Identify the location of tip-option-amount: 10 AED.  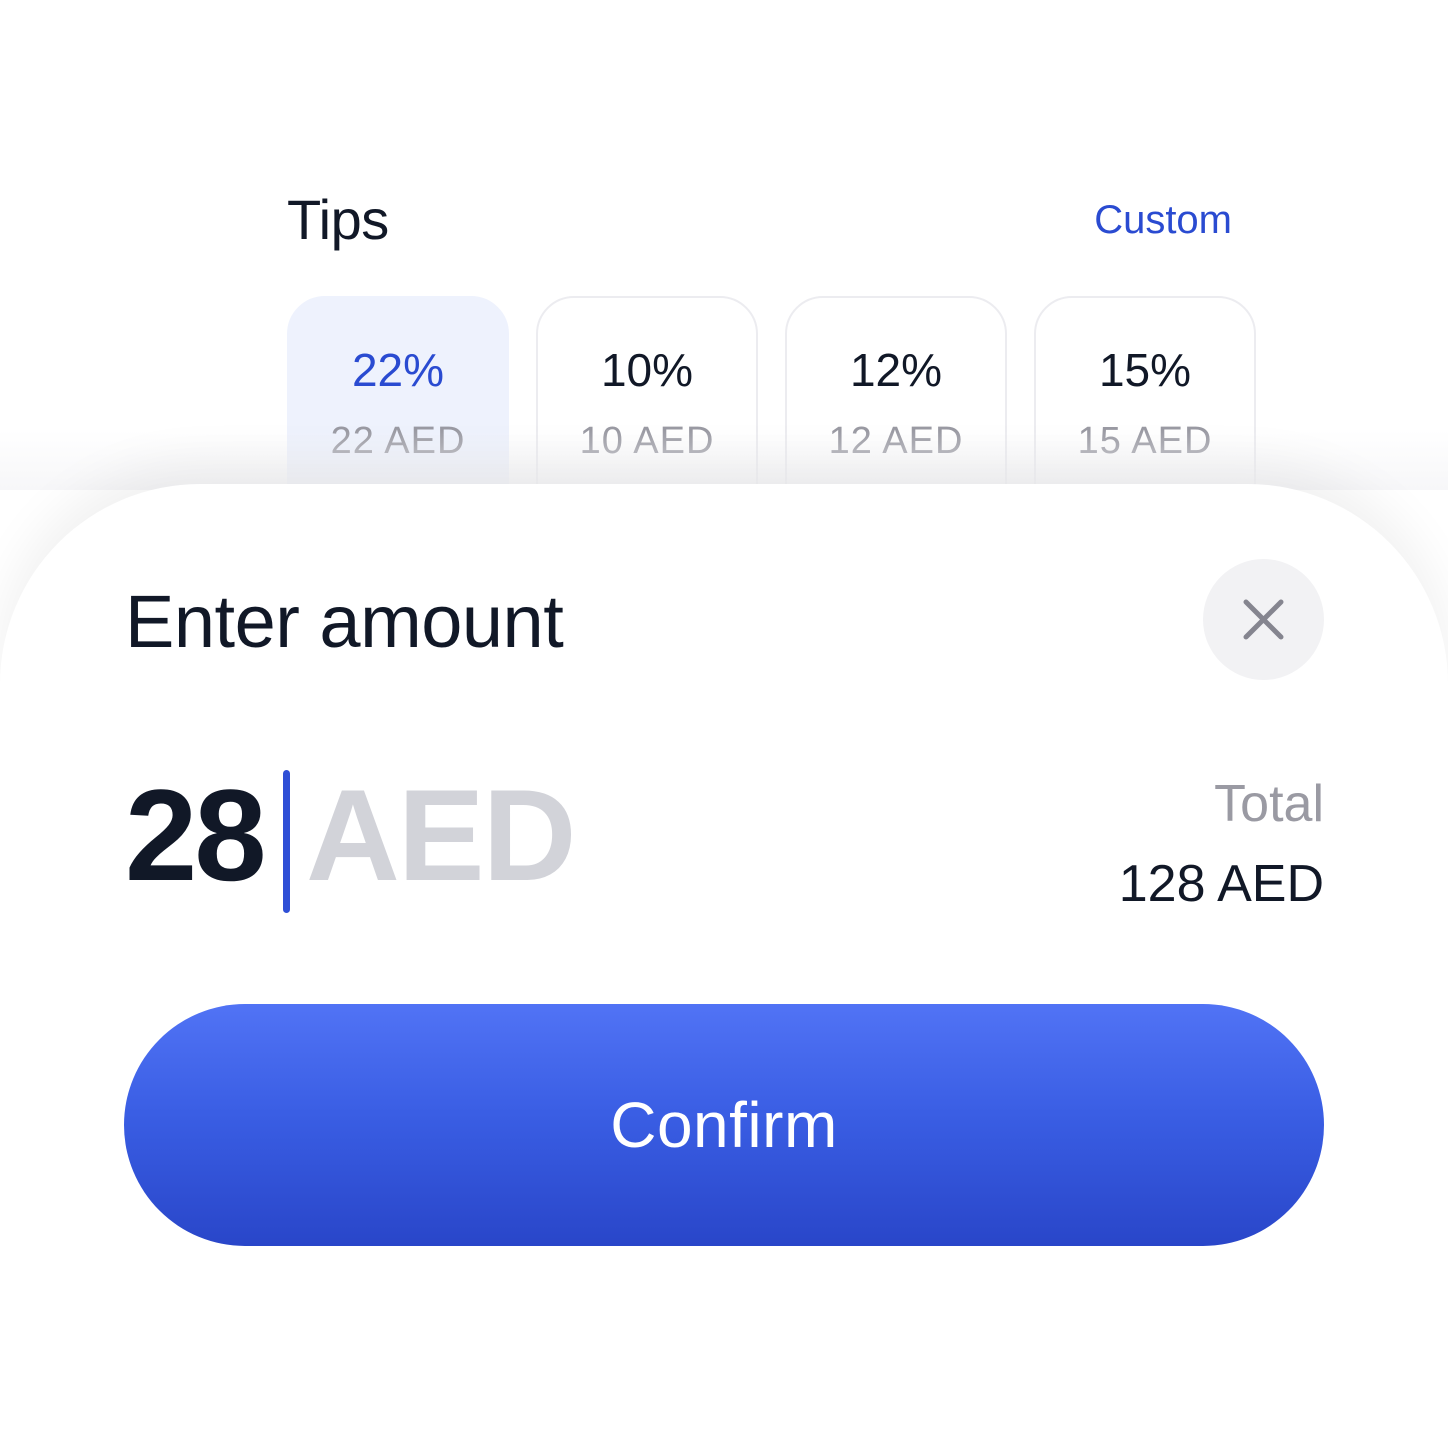
(647, 441).